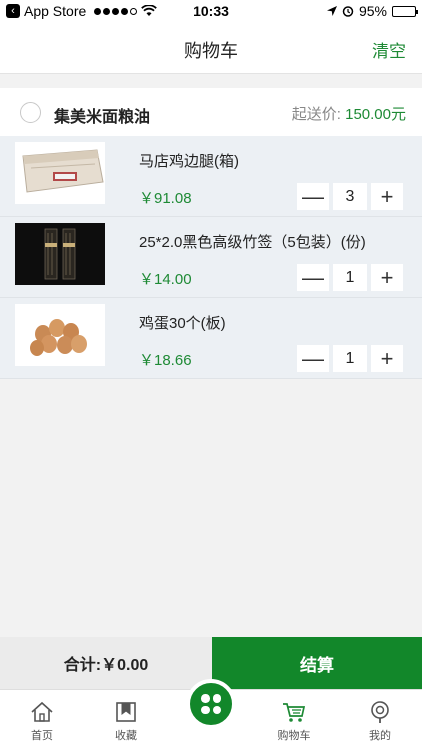 The image size is (422, 750). I want to click on tab-profile: 我的, so click(380, 720).